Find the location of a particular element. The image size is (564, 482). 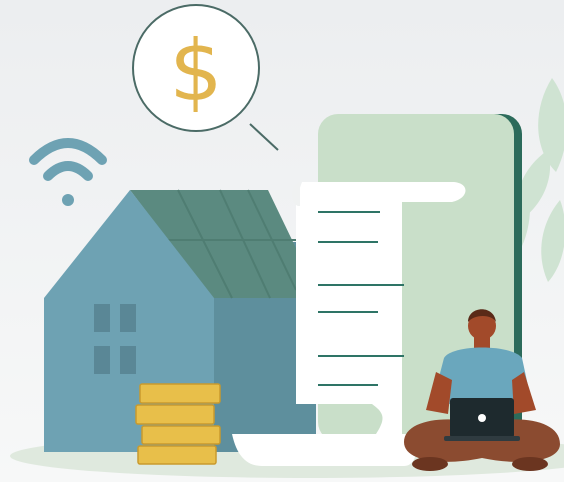

coin-stack is located at coordinates (178, 424).